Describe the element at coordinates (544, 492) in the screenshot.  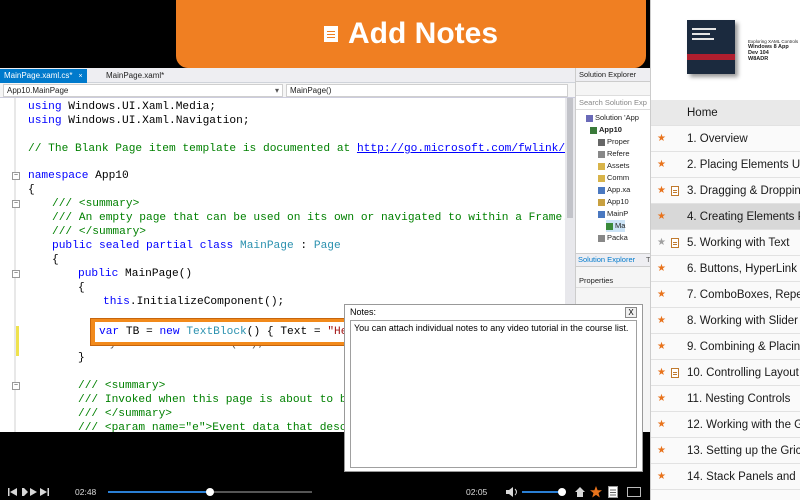
I see `volume-slider` at that location.